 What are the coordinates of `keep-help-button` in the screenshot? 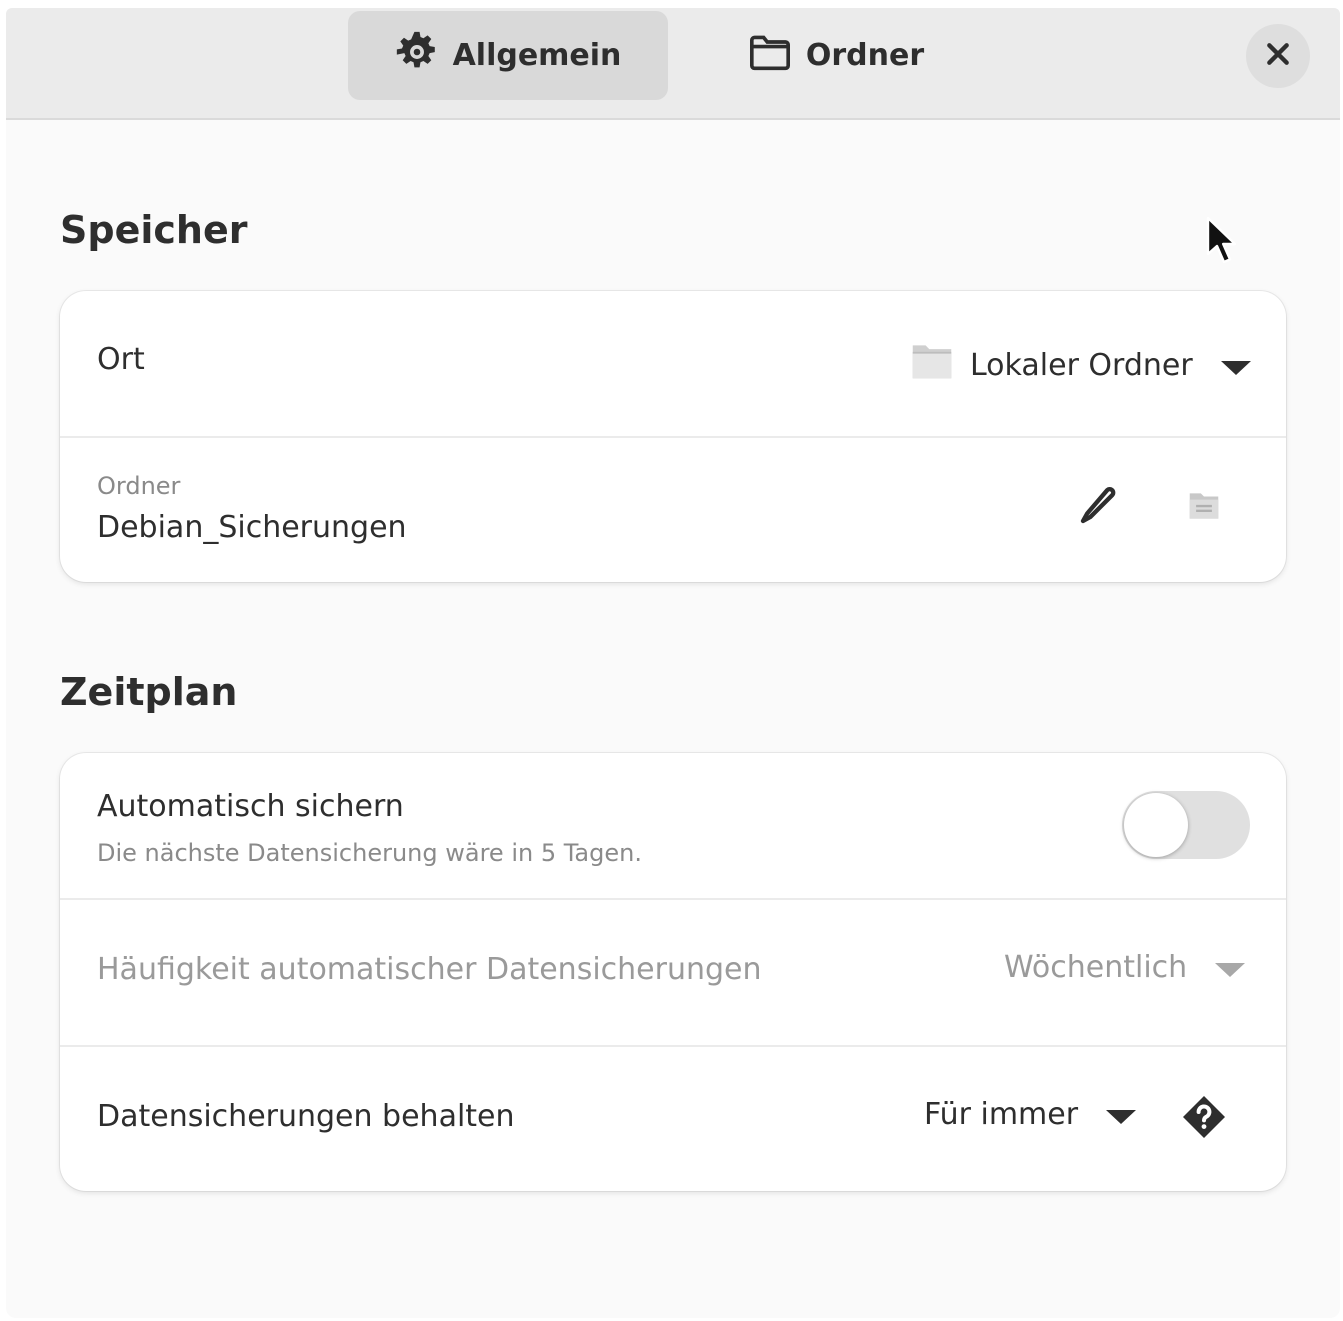 It's located at (1204, 1119).